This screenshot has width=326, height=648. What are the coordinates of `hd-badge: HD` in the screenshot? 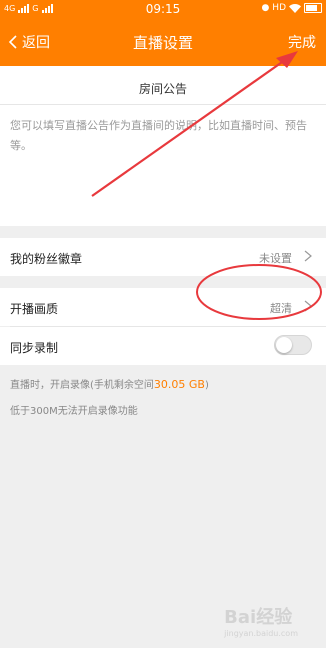 It's located at (279, 8).